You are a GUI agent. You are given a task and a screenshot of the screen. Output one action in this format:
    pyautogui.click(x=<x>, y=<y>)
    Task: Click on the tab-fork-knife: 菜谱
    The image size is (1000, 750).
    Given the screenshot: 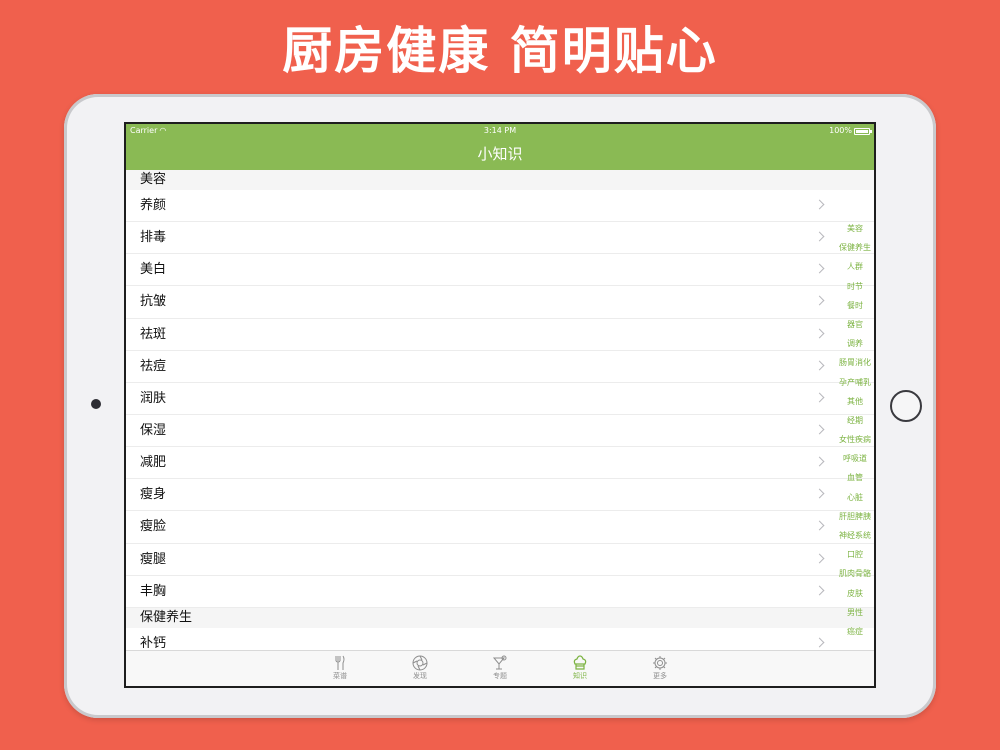 What is the action you would take?
    pyautogui.click(x=340, y=668)
    